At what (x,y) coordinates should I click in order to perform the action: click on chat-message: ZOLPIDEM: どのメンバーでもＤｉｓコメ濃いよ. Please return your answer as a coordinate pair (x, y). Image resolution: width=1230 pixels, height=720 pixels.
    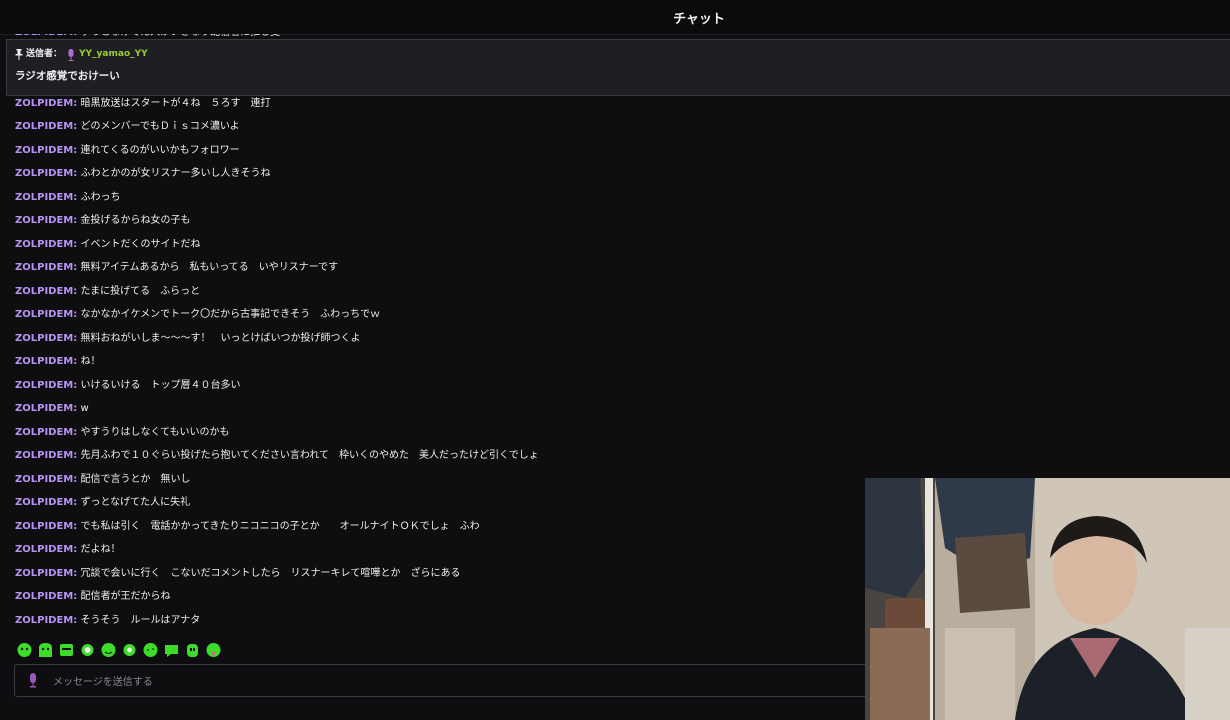
    Looking at the image, I should click on (440, 127).